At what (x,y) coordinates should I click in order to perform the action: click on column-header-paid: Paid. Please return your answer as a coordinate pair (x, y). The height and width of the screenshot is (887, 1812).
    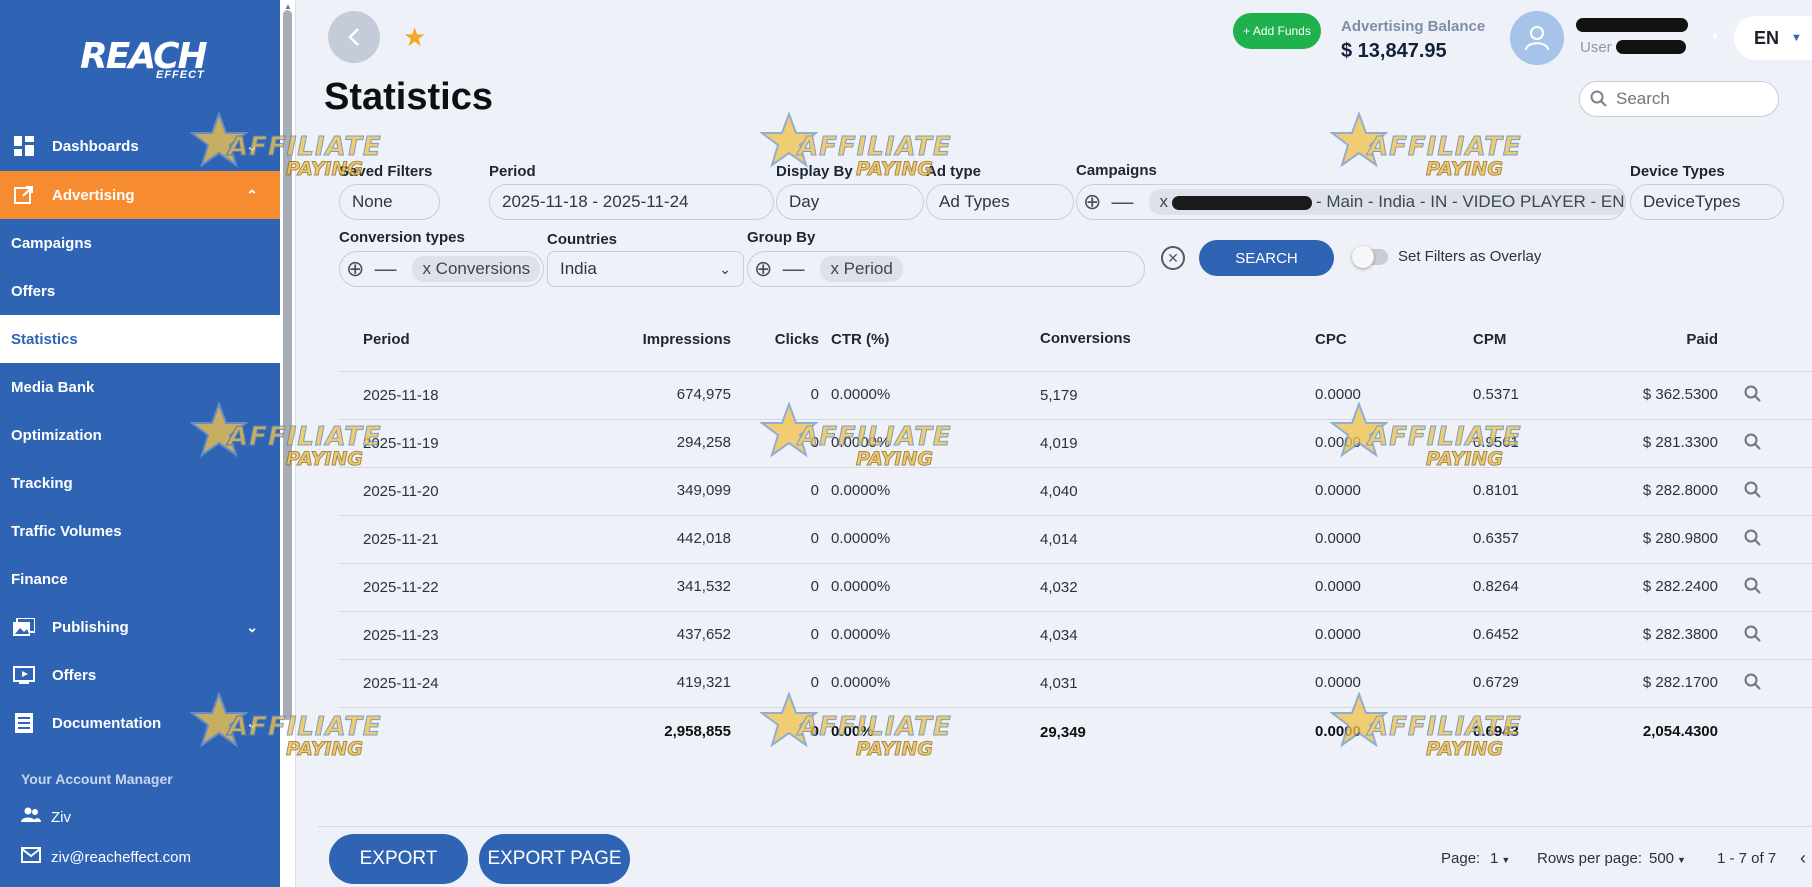
    Looking at the image, I should click on (1659, 339).